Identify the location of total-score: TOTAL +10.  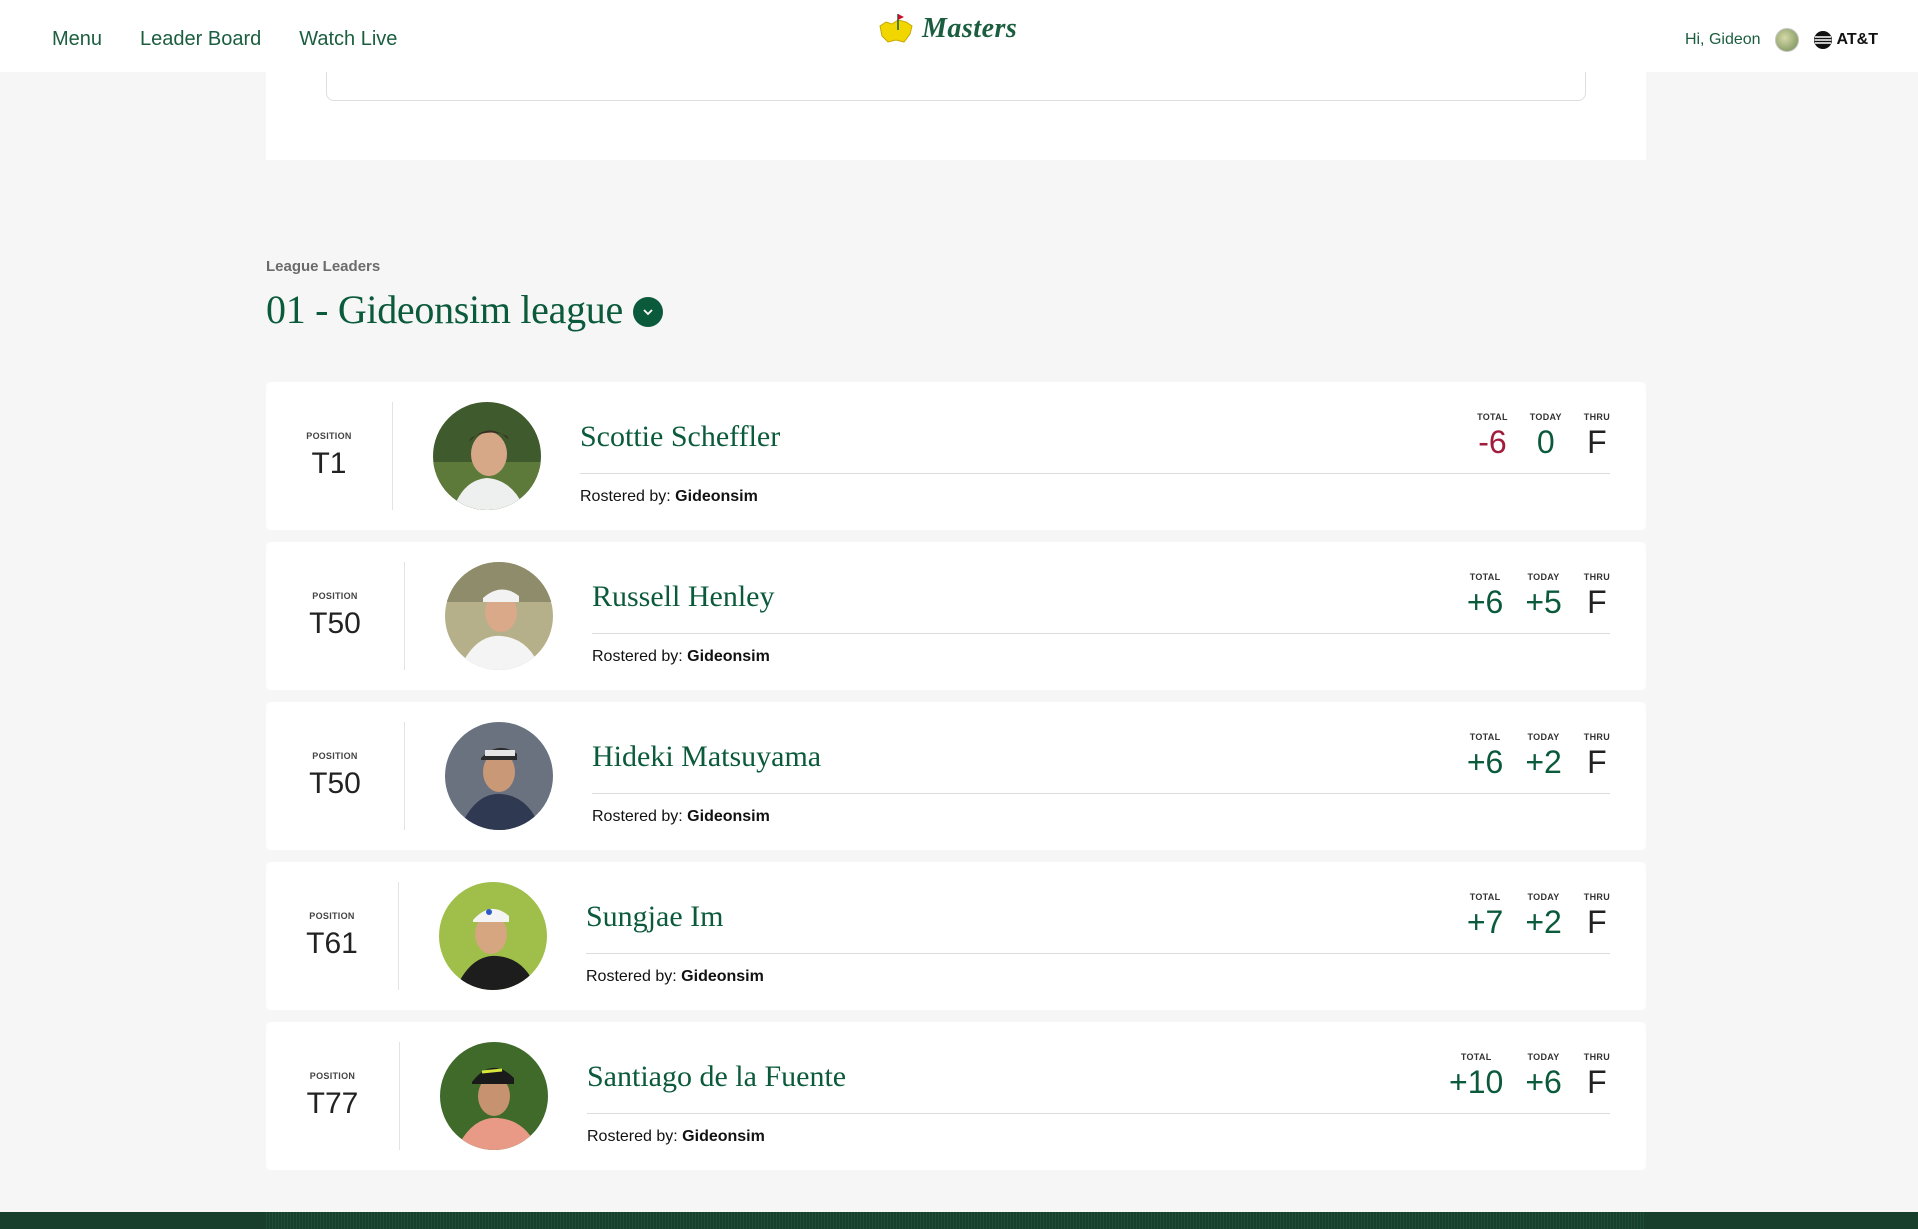
(1476, 1076).